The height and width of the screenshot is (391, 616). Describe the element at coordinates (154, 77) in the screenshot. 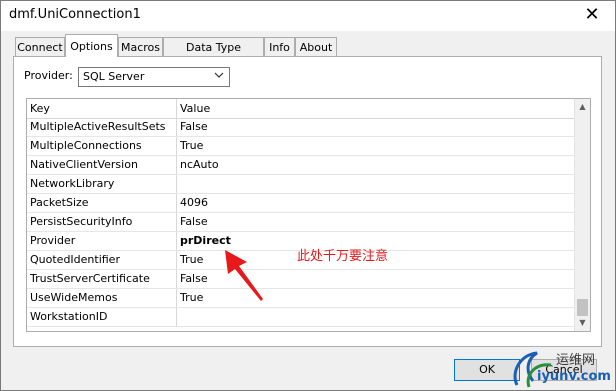

I see `provider-select: SQL Server` at that location.